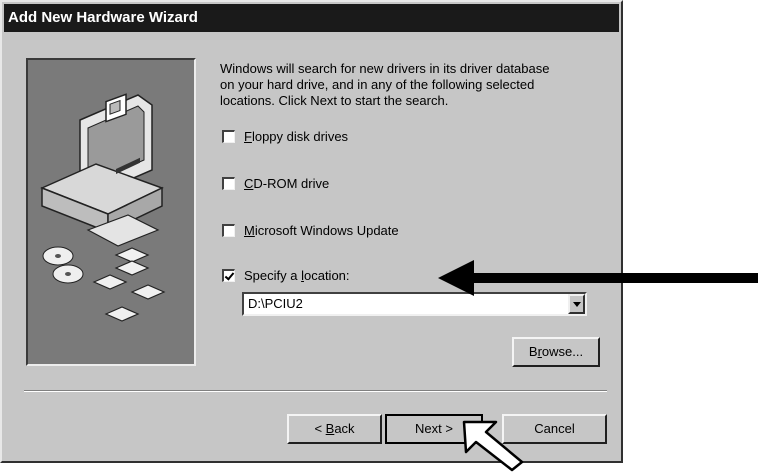 This screenshot has height=475, width=762. What do you see at coordinates (103, 207) in the screenshot?
I see `computer-illustration` at bounding box center [103, 207].